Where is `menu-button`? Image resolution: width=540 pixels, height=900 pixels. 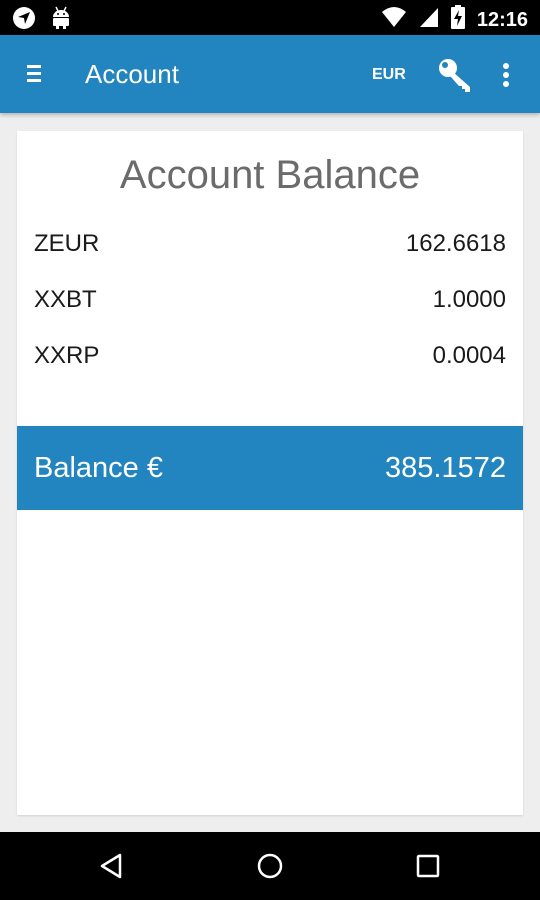
menu-button is located at coordinates (35, 74).